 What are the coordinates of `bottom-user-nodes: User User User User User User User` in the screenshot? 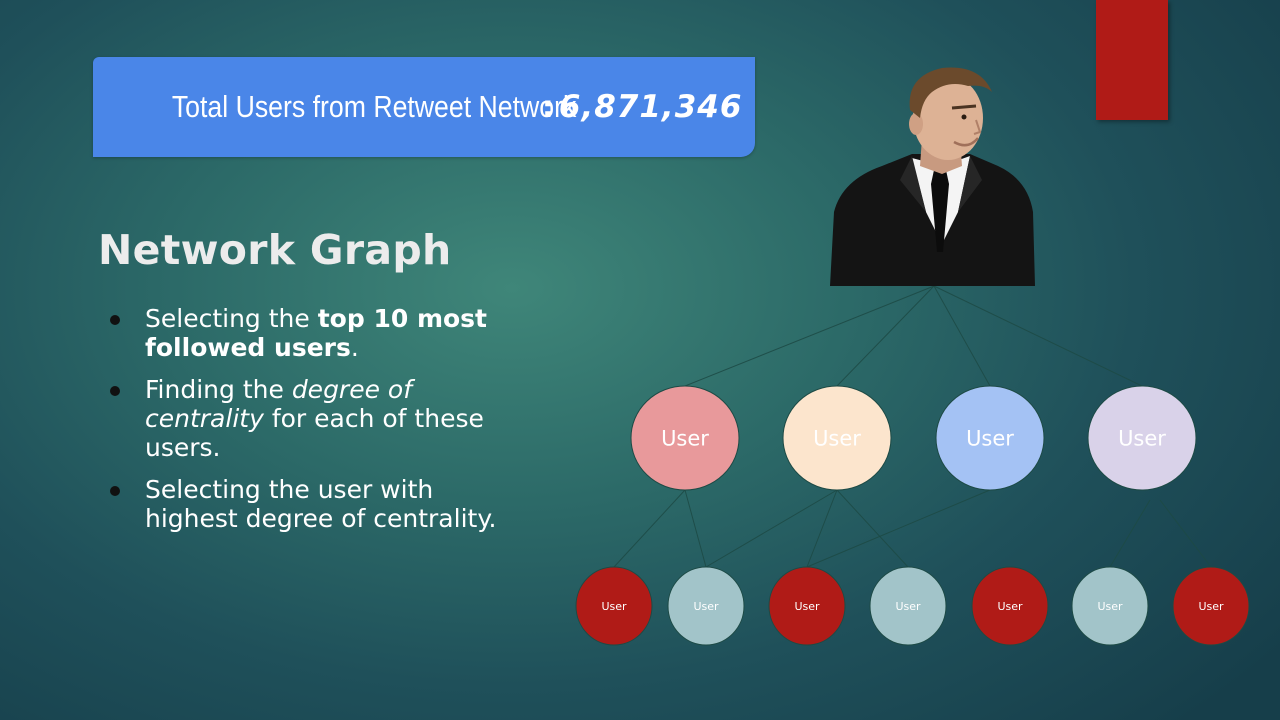 It's located at (912, 606).